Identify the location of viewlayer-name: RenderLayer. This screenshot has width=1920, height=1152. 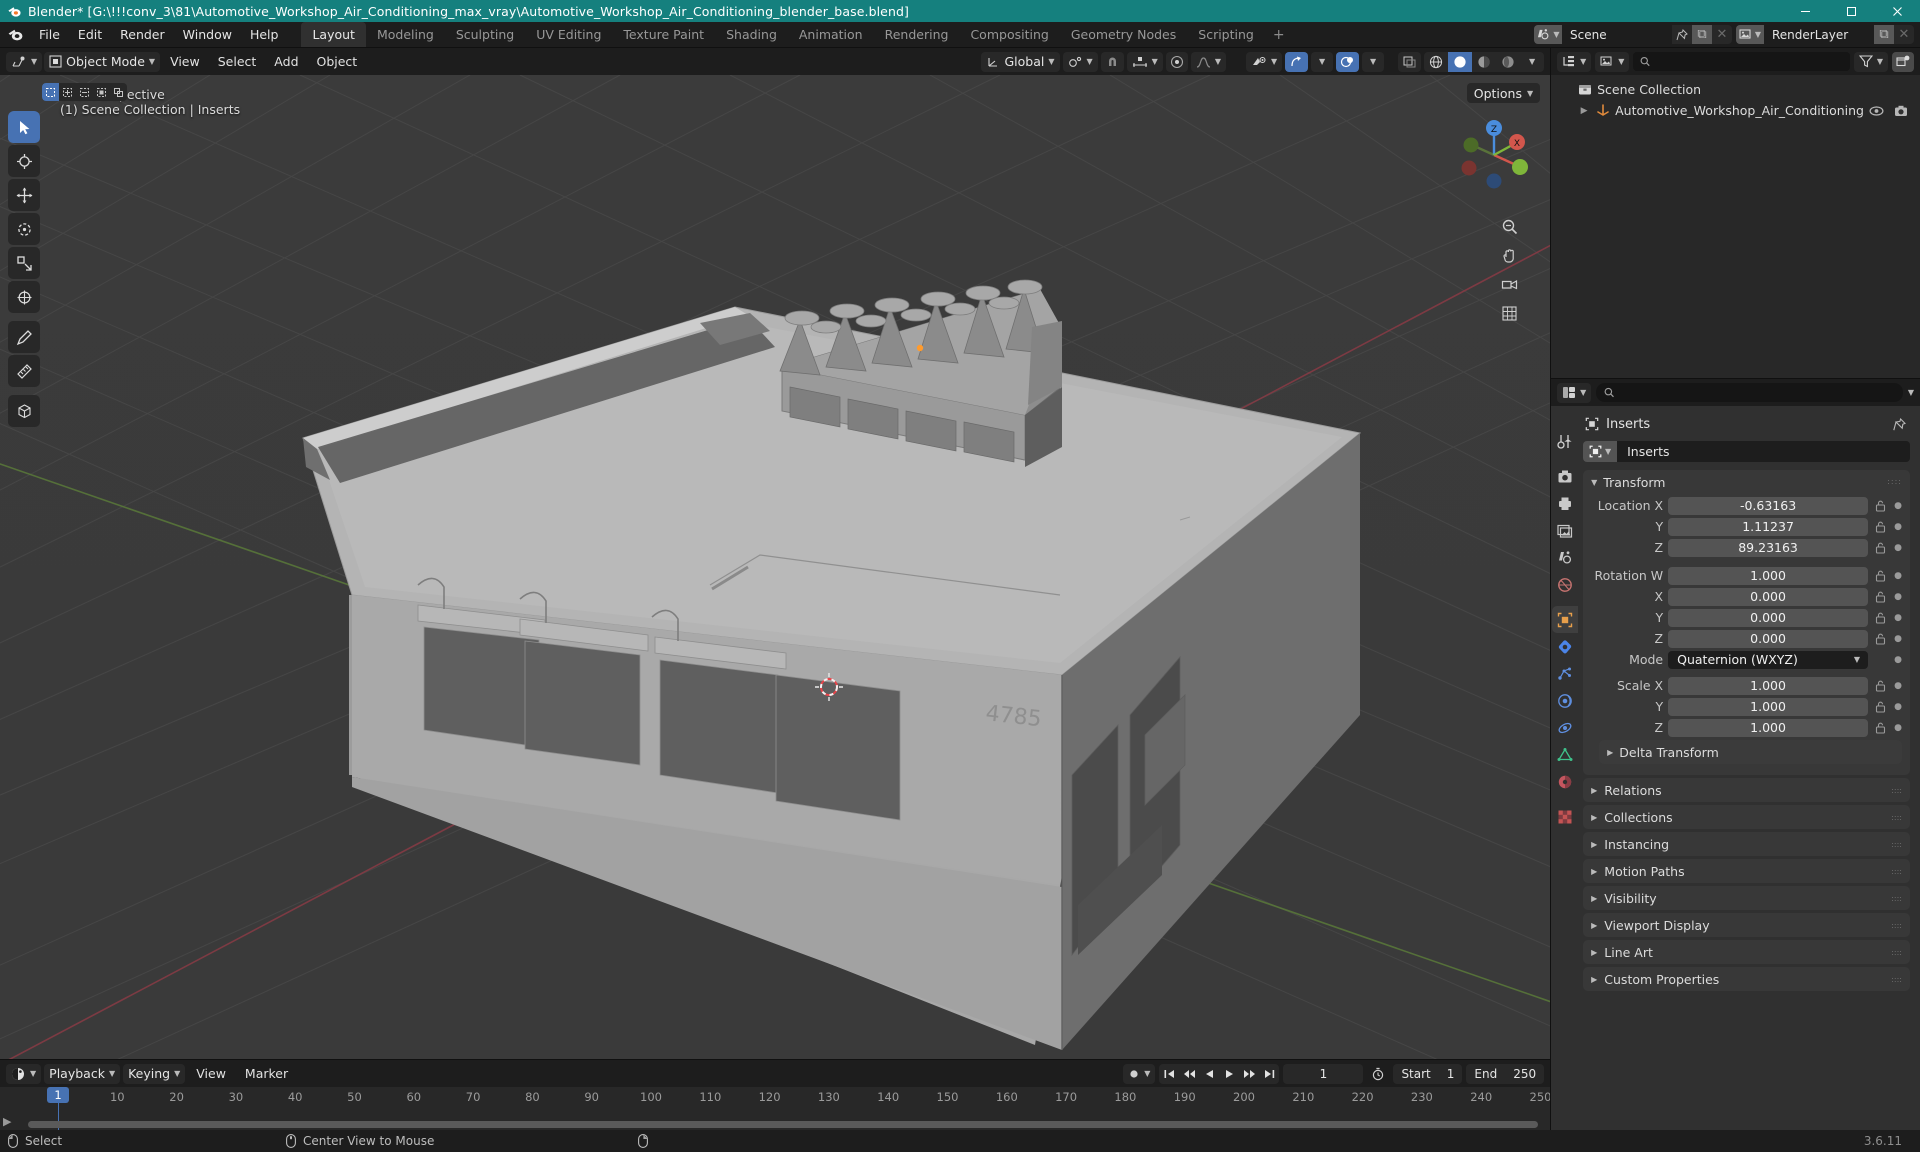
(1819, 34).